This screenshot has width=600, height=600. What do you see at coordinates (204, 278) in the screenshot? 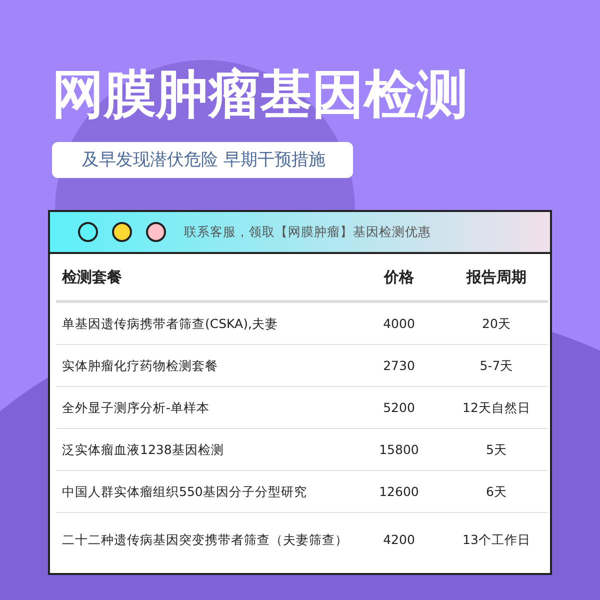
I see `column-header: 检测套餐` at bounding box center [204, 278].